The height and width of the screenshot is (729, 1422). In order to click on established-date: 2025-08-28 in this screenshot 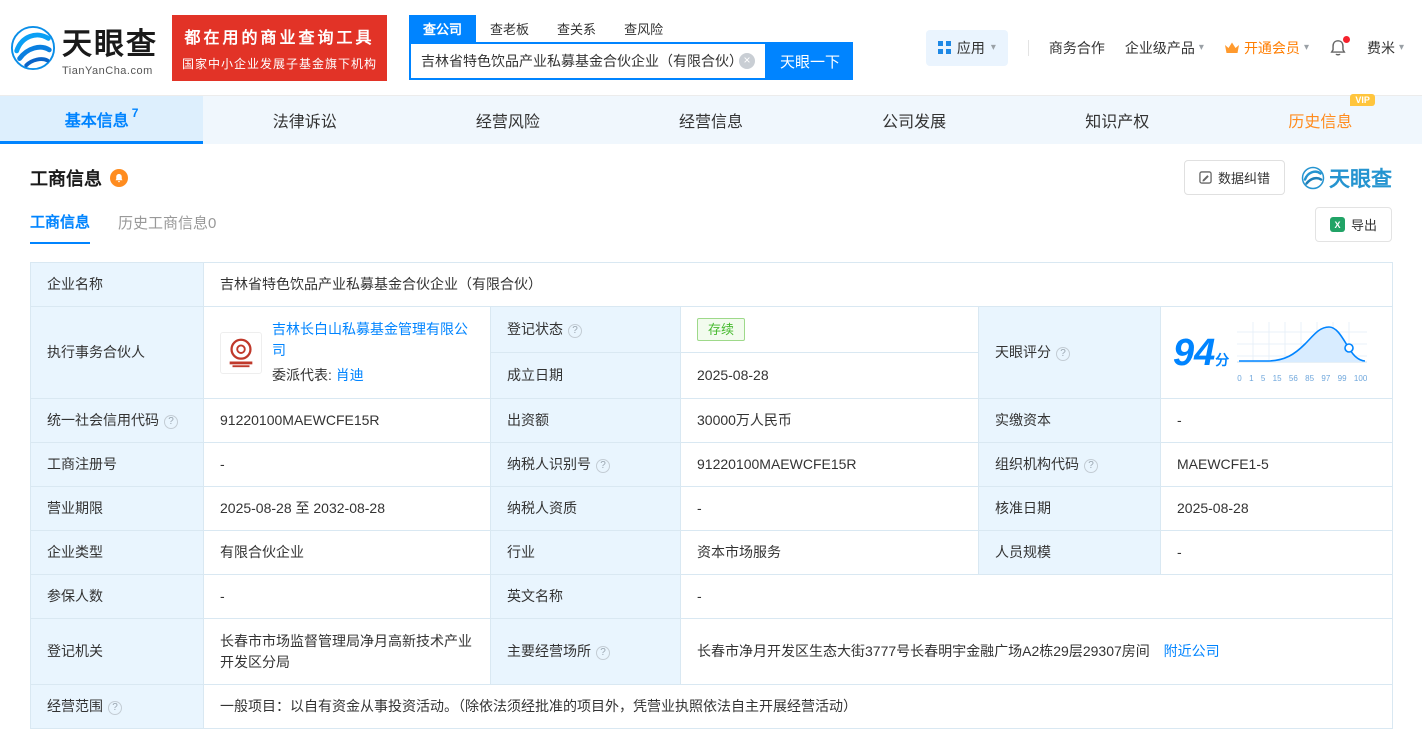, I will do `click(733, 375)`.